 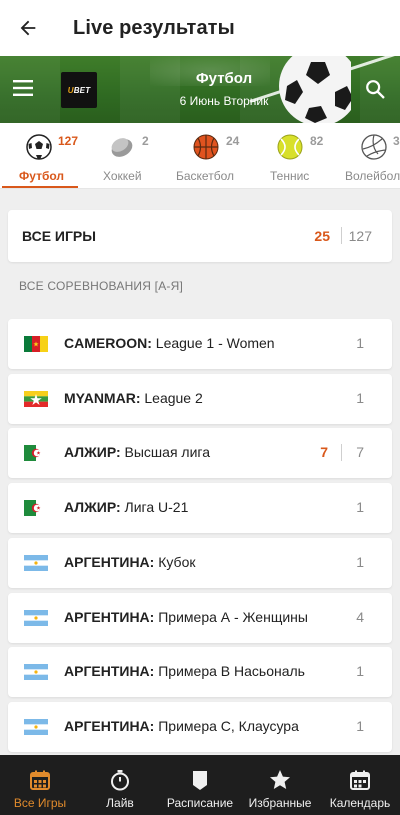 What do you see at coordinates (59, 236) in the screenshot?
I see `all-games-label: ВСЕ ИГРЫ` at bounding box center [59, 236].